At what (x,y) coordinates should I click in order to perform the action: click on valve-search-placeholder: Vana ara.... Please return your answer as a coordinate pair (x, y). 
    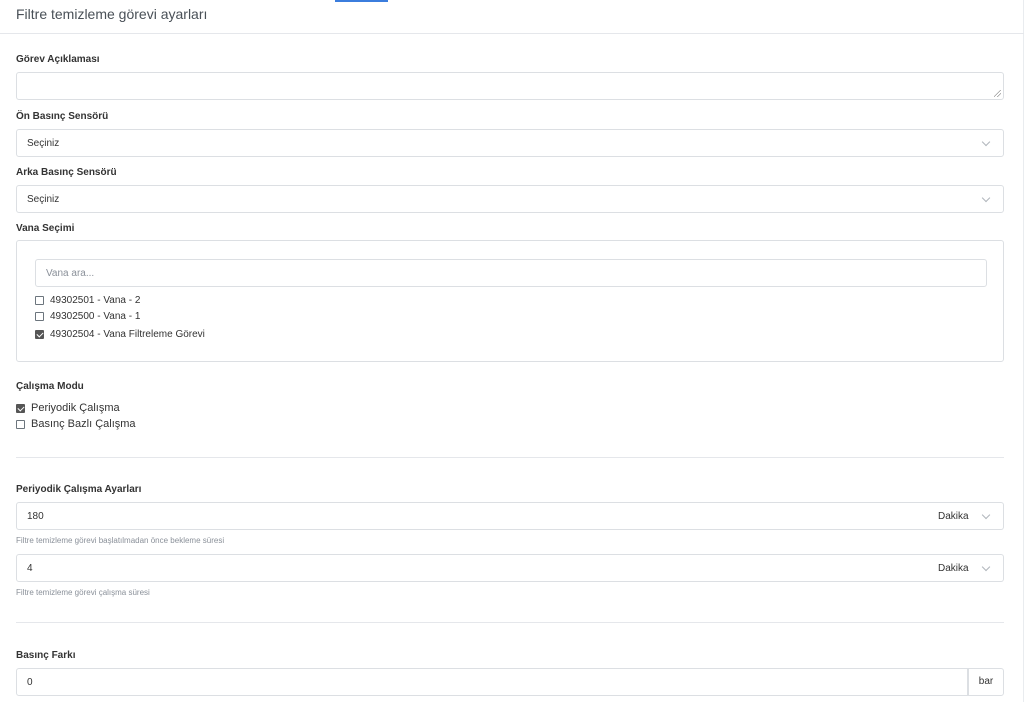
    Looking at the image, I should click on (70, 273).